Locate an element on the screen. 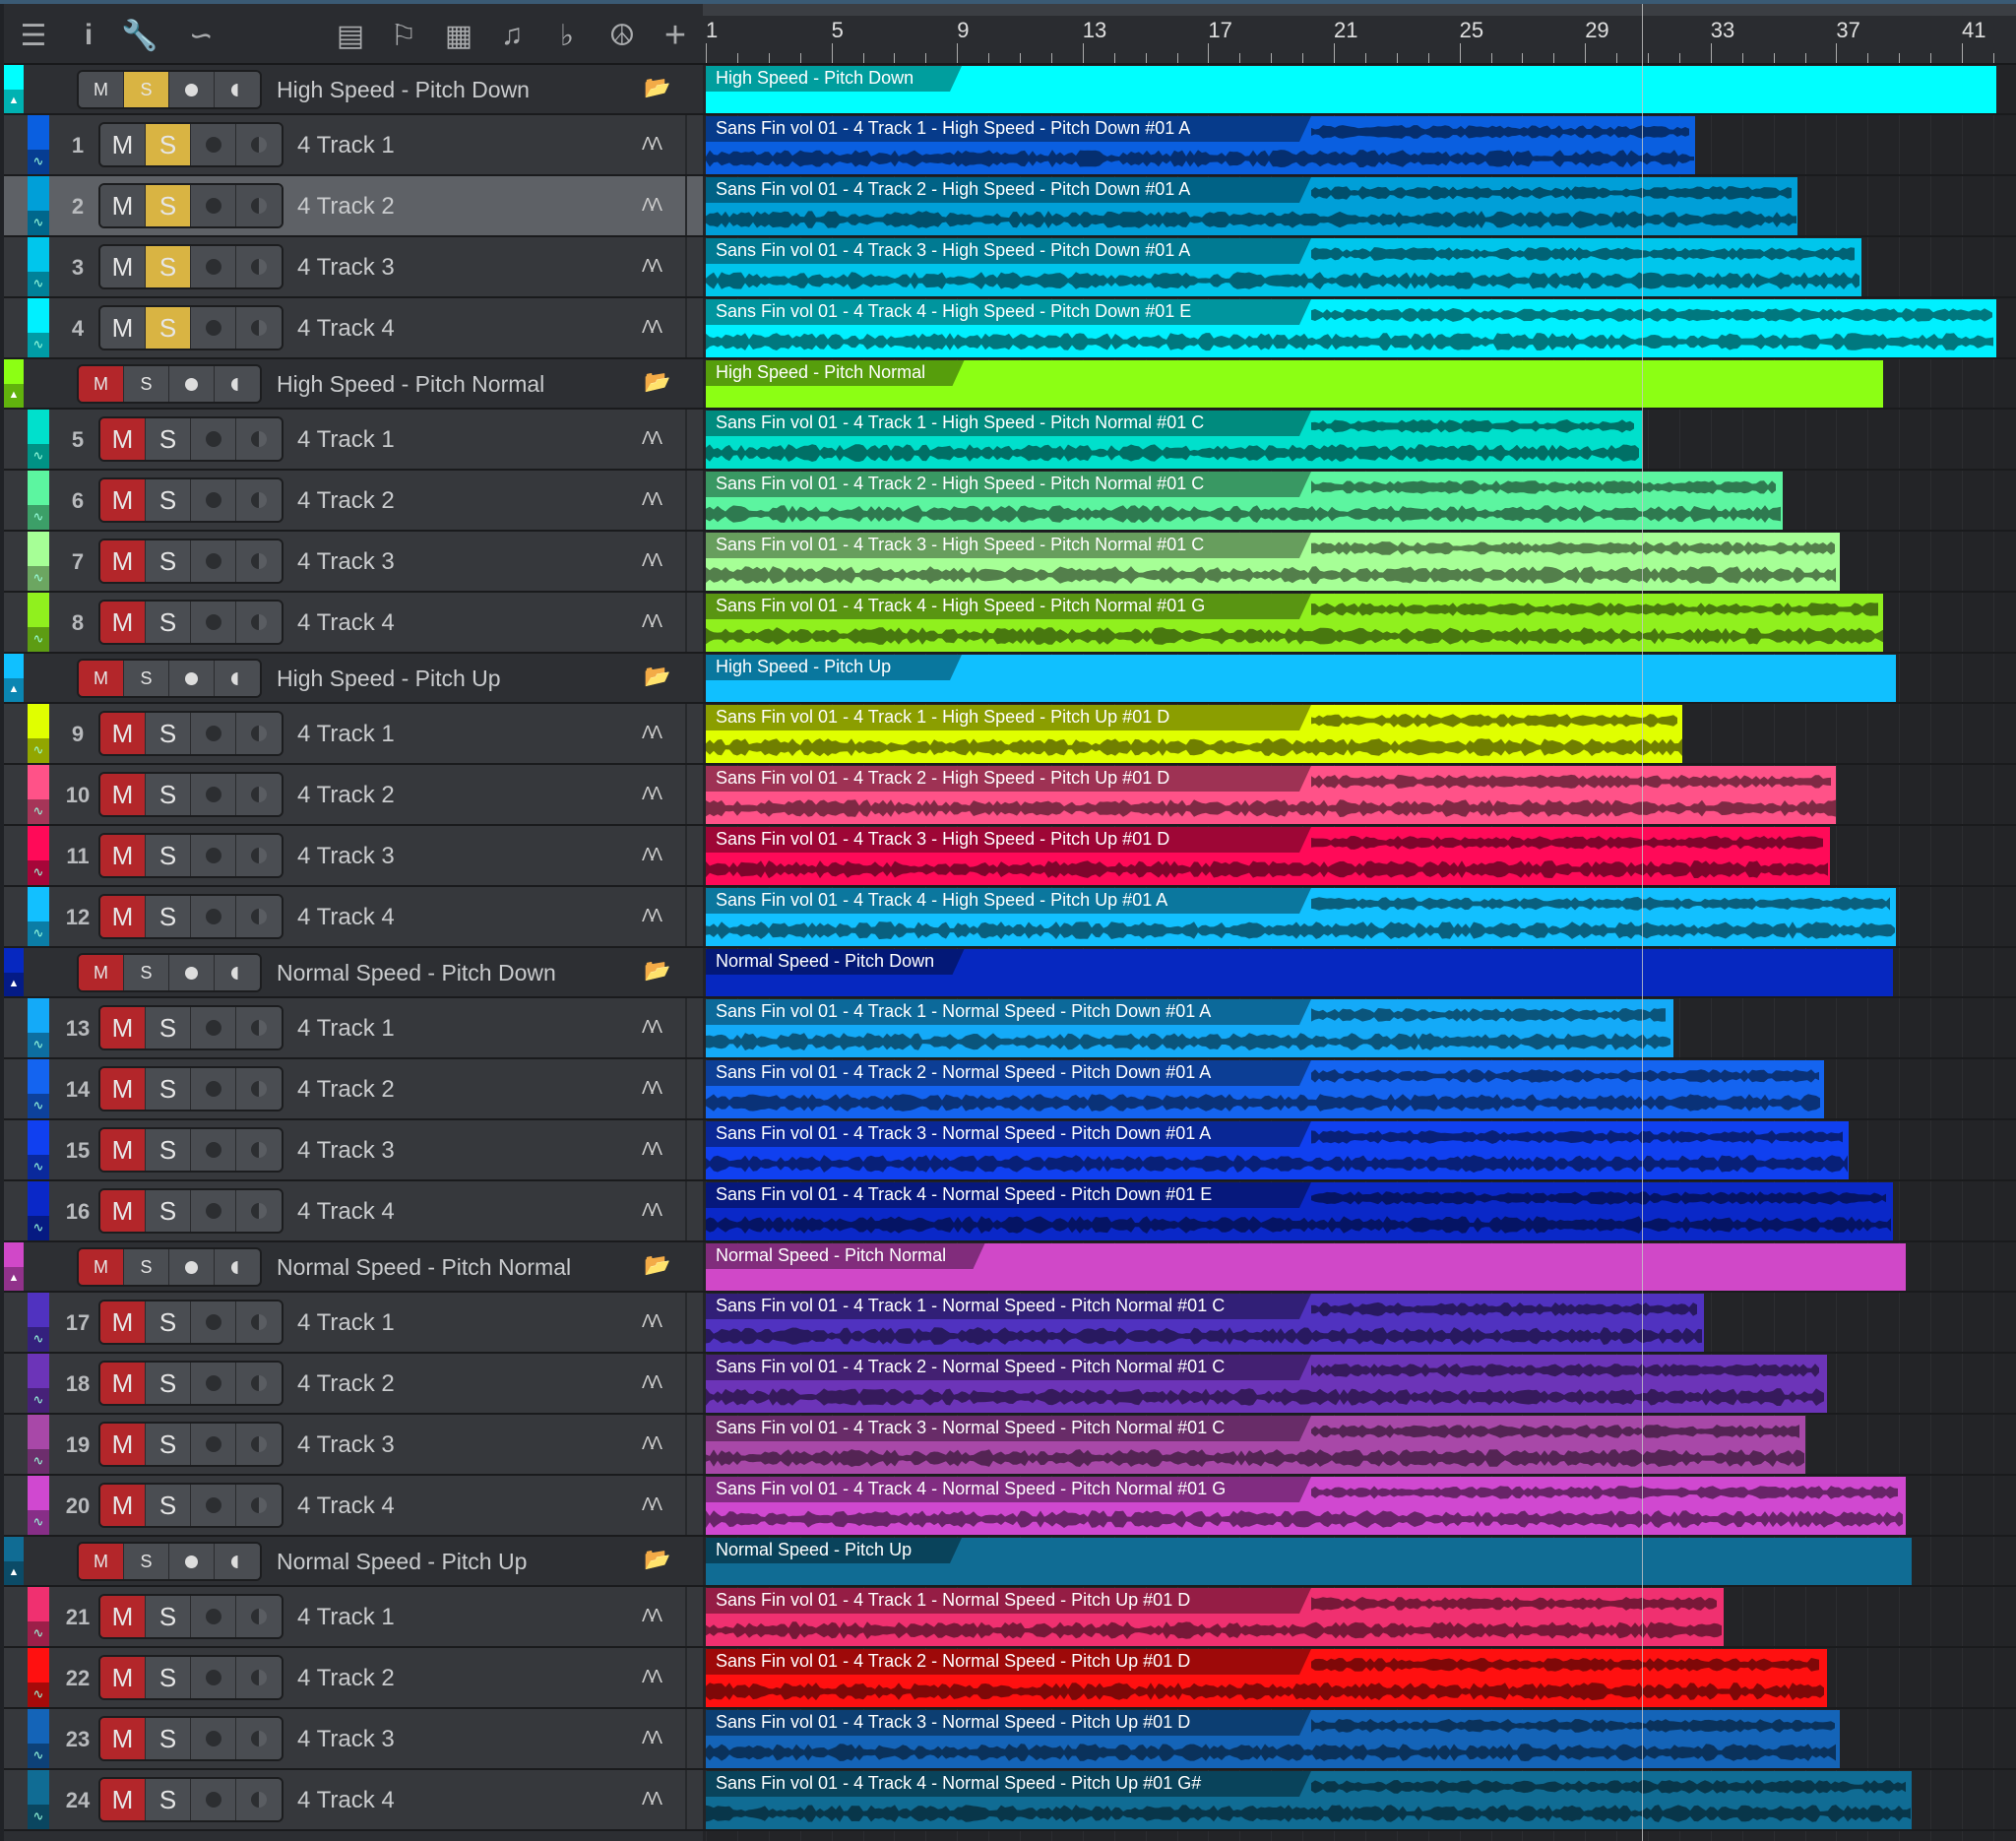 This screenshot has width=2016, height=1841. audio-track: ∿ 22 M S 4 Track 2 ΛΛ is located at coordinates (353, 1678).